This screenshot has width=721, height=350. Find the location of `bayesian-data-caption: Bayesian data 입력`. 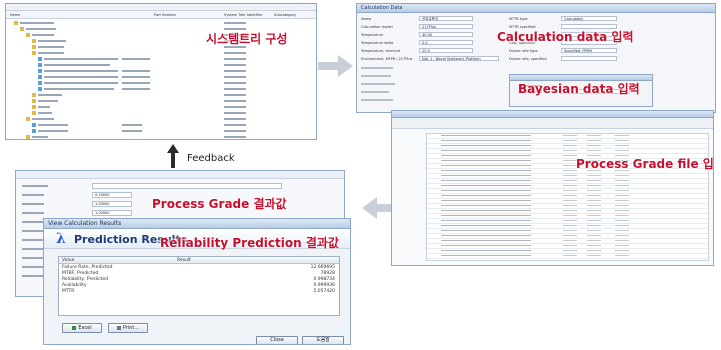

bayesian-data-caption: Bayesian data 입력 is located at coordinates (579, 89).